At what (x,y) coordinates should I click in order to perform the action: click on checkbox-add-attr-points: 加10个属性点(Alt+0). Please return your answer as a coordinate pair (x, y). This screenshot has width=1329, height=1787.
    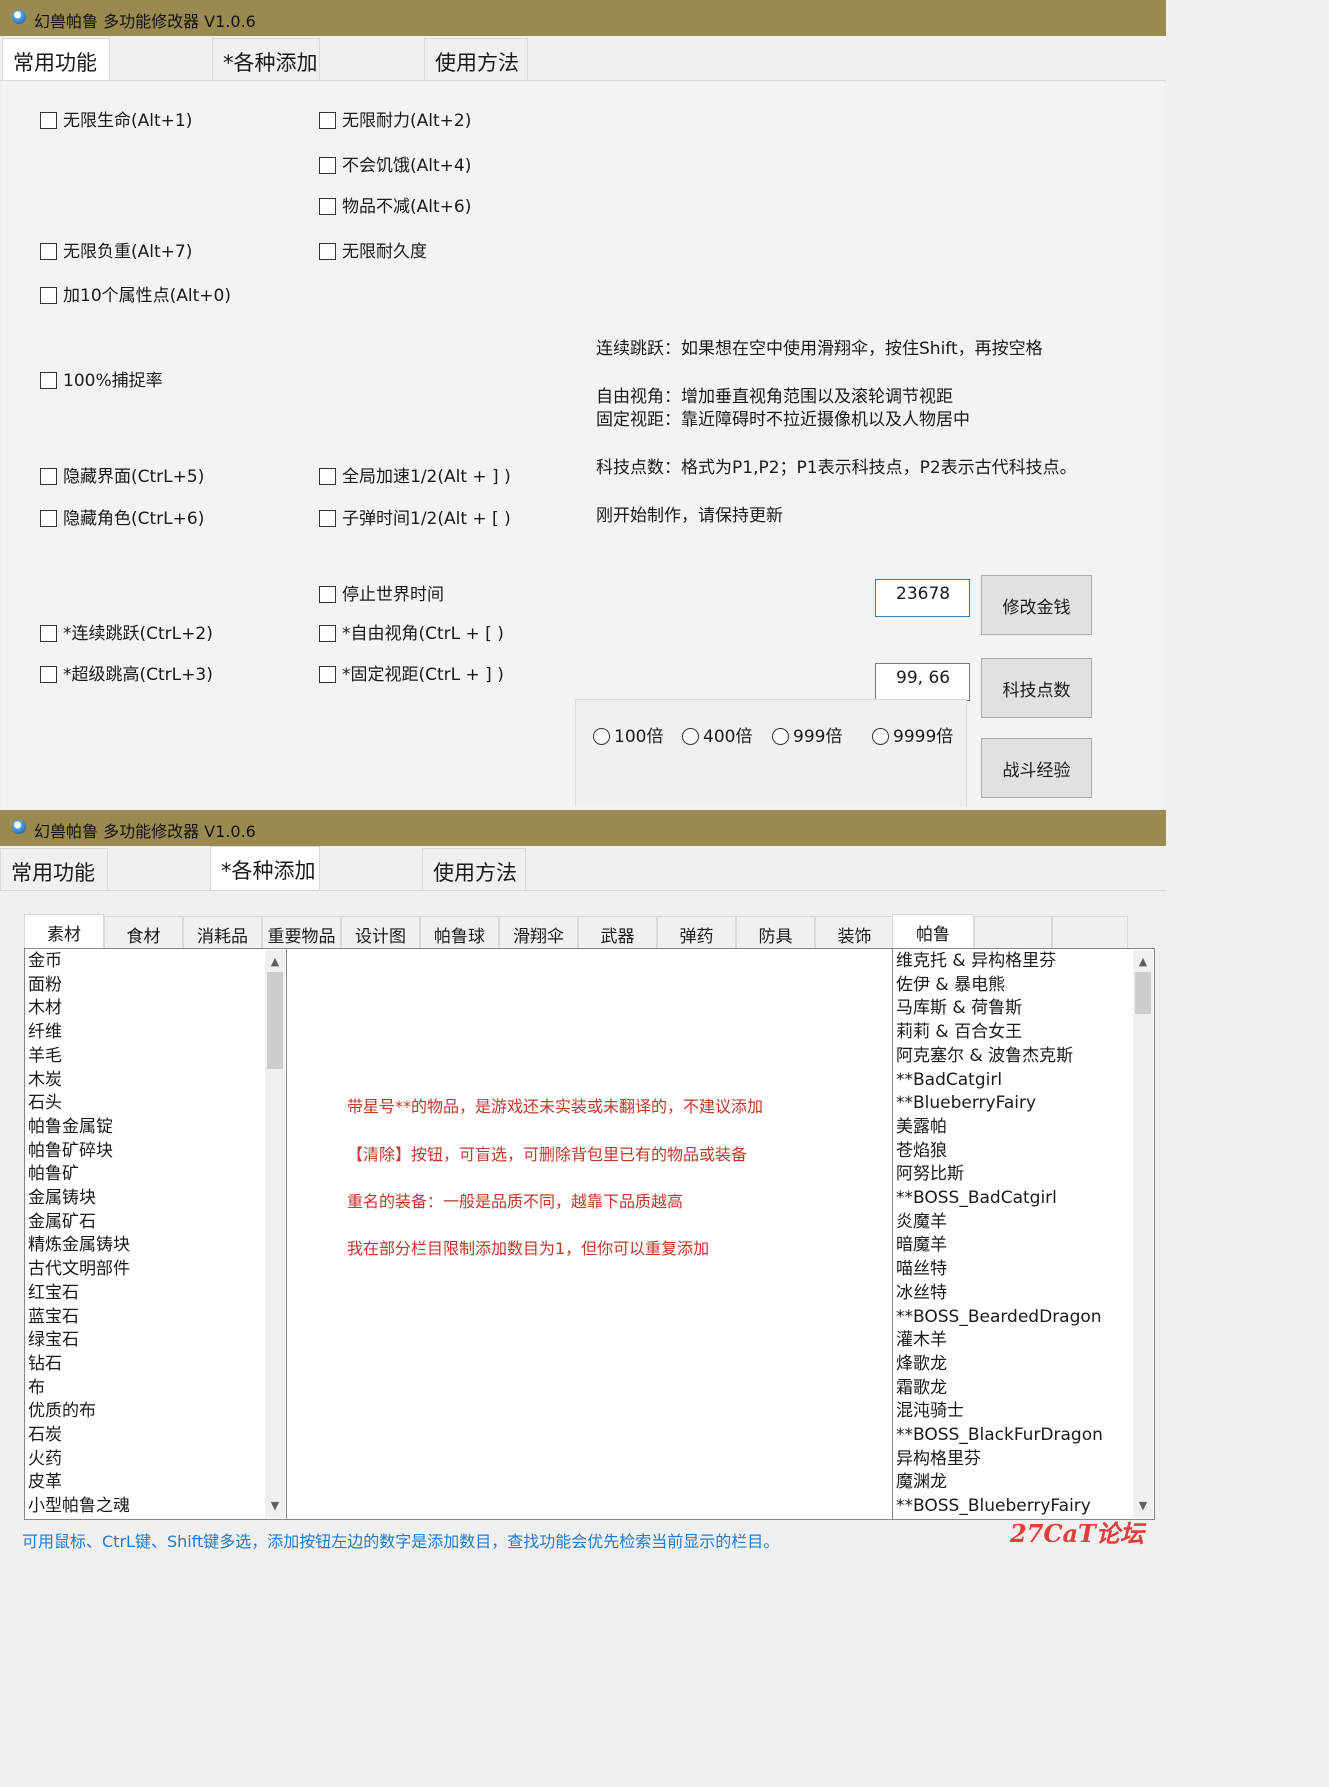
    Looking at the image, I should click on (135, 296).